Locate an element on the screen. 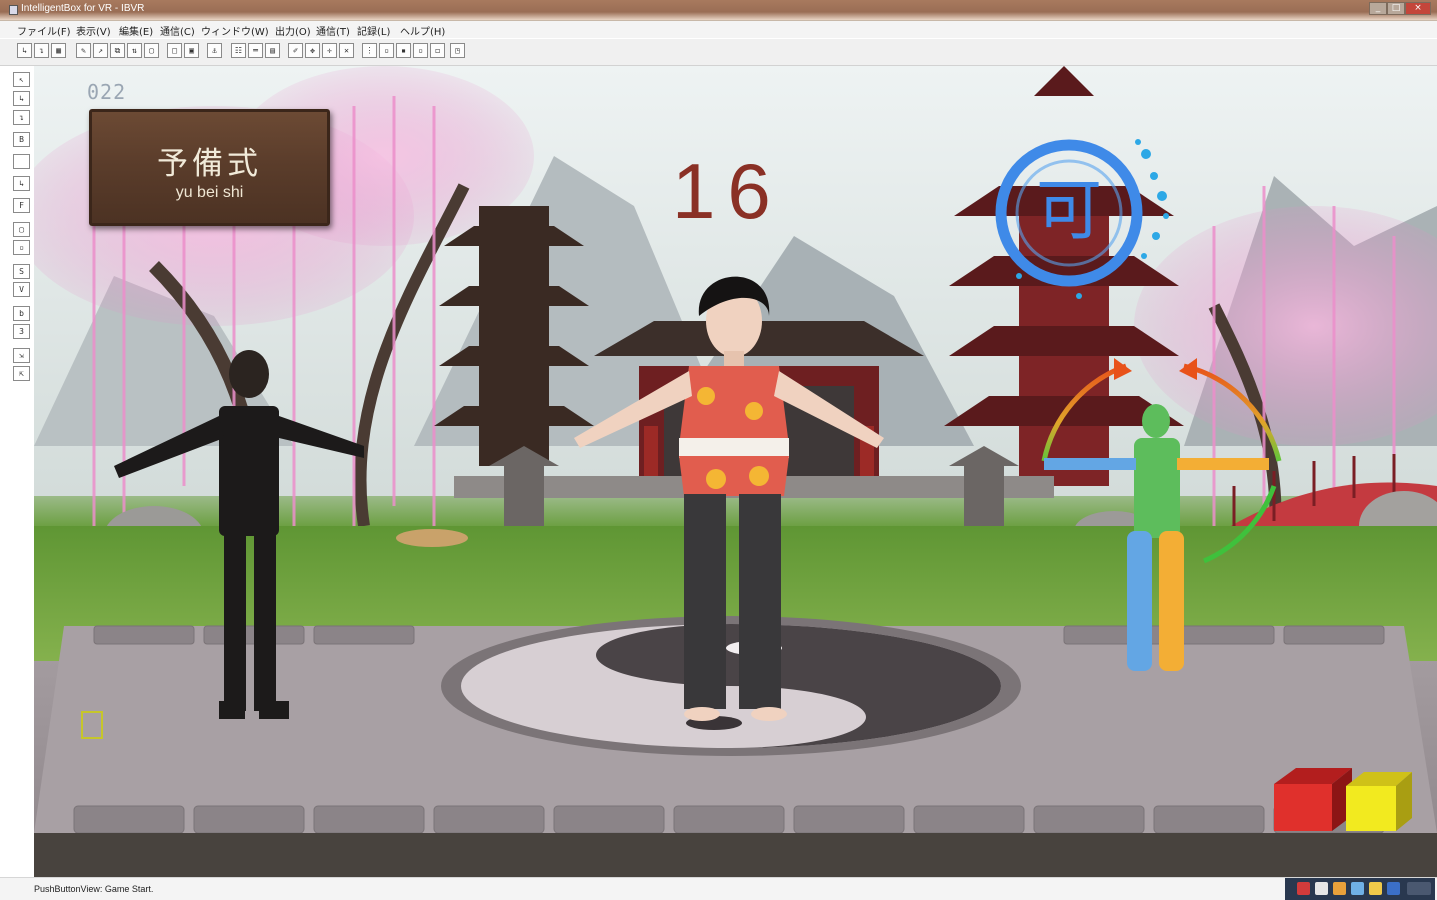  toolbar-button-box-icon: ↳ is located at coordinates (24, 50).